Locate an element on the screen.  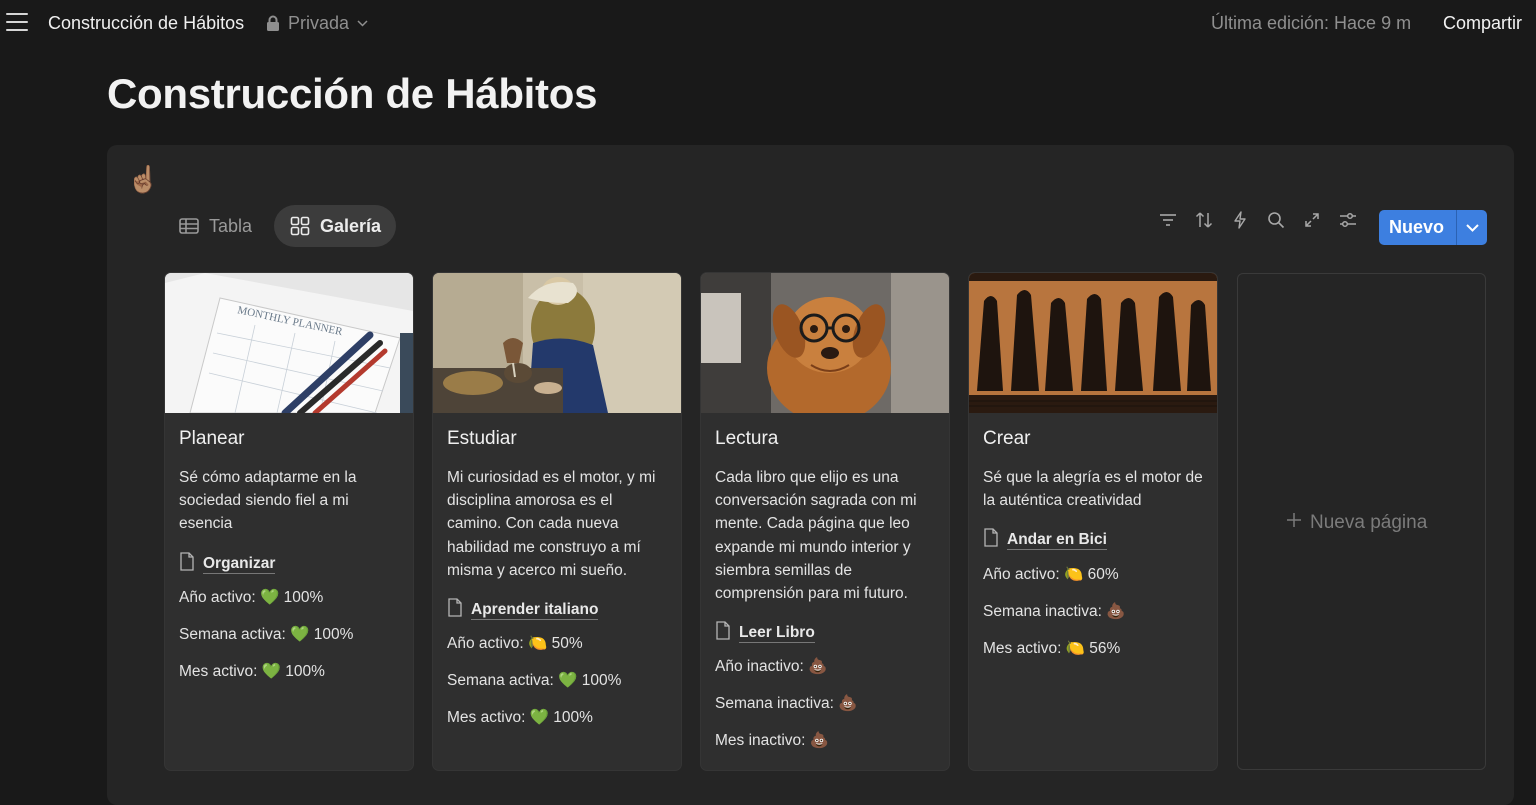
breadcrumb-page-title: Construcción de Hábitos is located at coordinates (146, 23).